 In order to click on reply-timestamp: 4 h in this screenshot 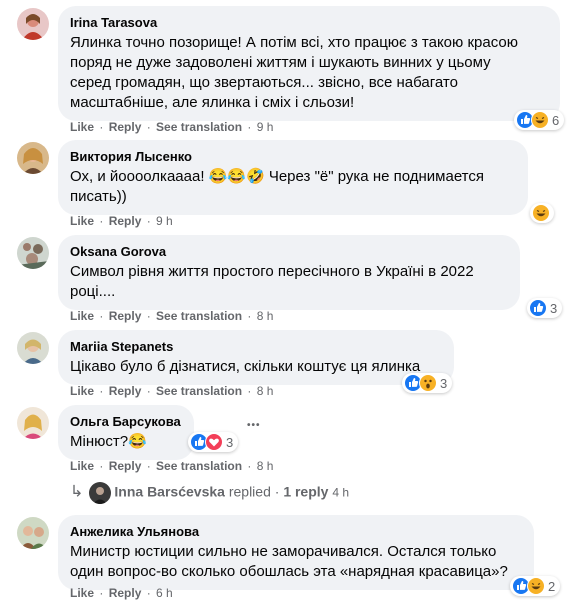, I will do `click(341, 492)`.